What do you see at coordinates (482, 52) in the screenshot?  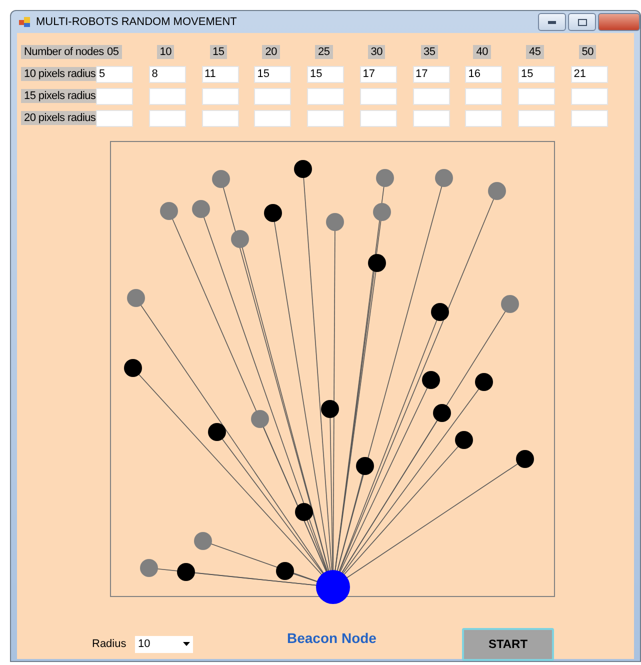 I see `column-header: 40` at bounding box center [482, 52].